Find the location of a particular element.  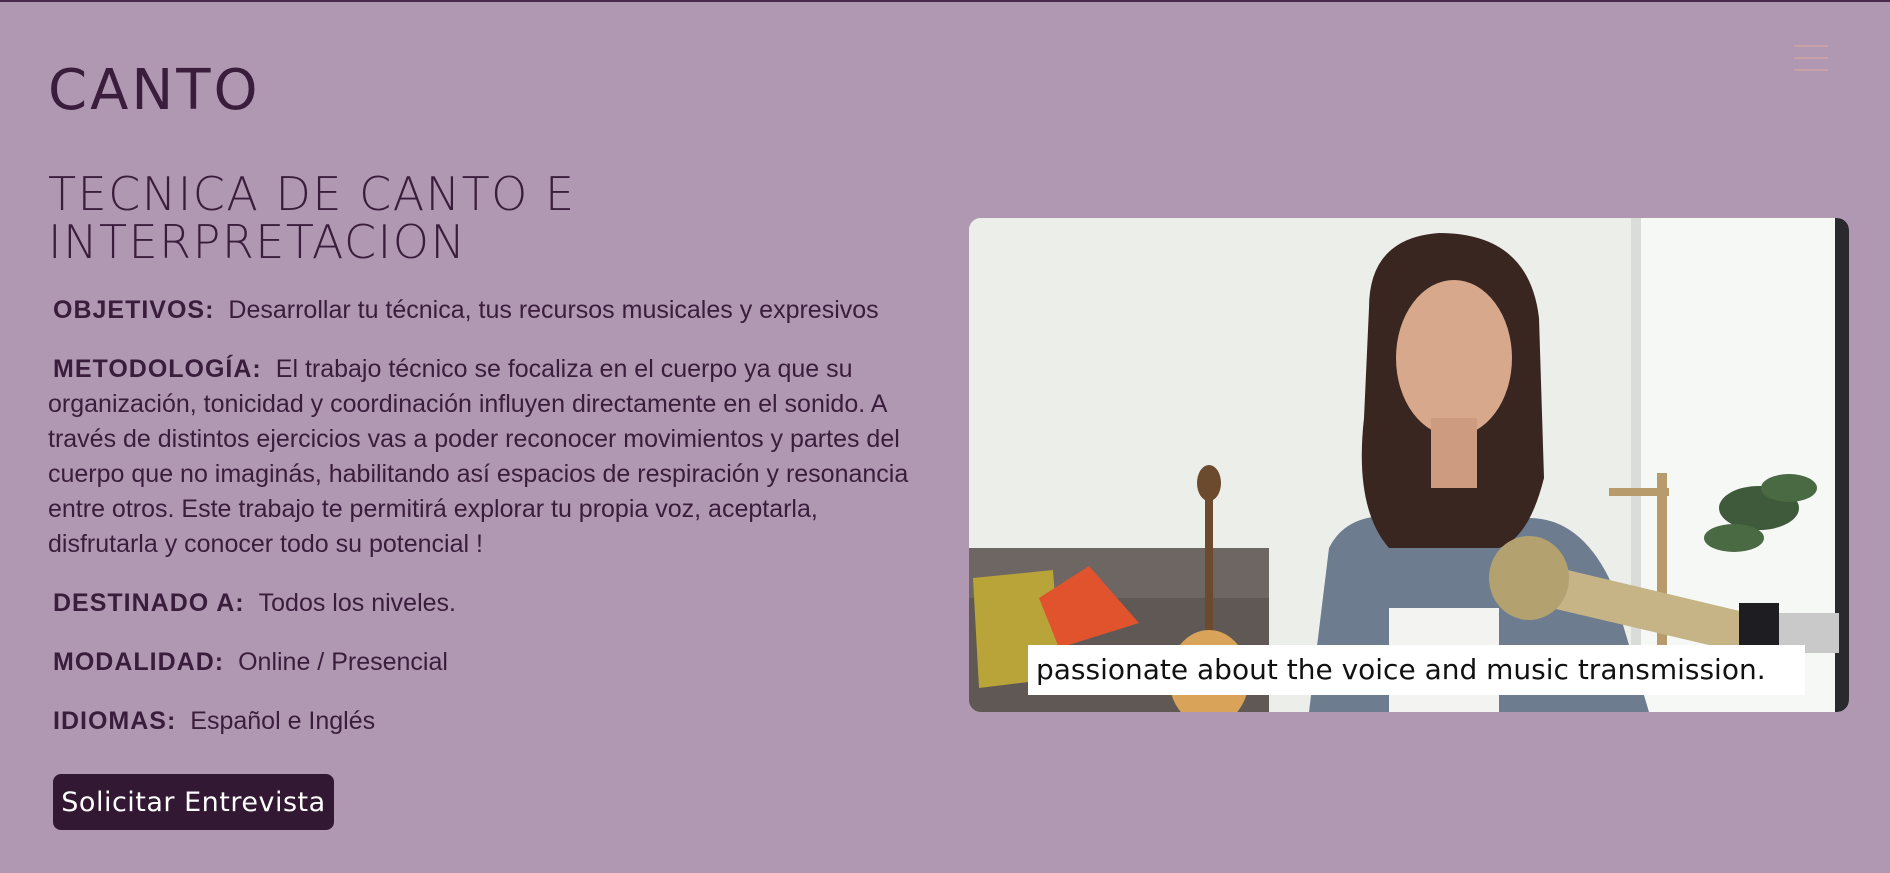

course-headline: TECNICA DE CANTO E INTERPRETACION is located at coordinates (312, 218).